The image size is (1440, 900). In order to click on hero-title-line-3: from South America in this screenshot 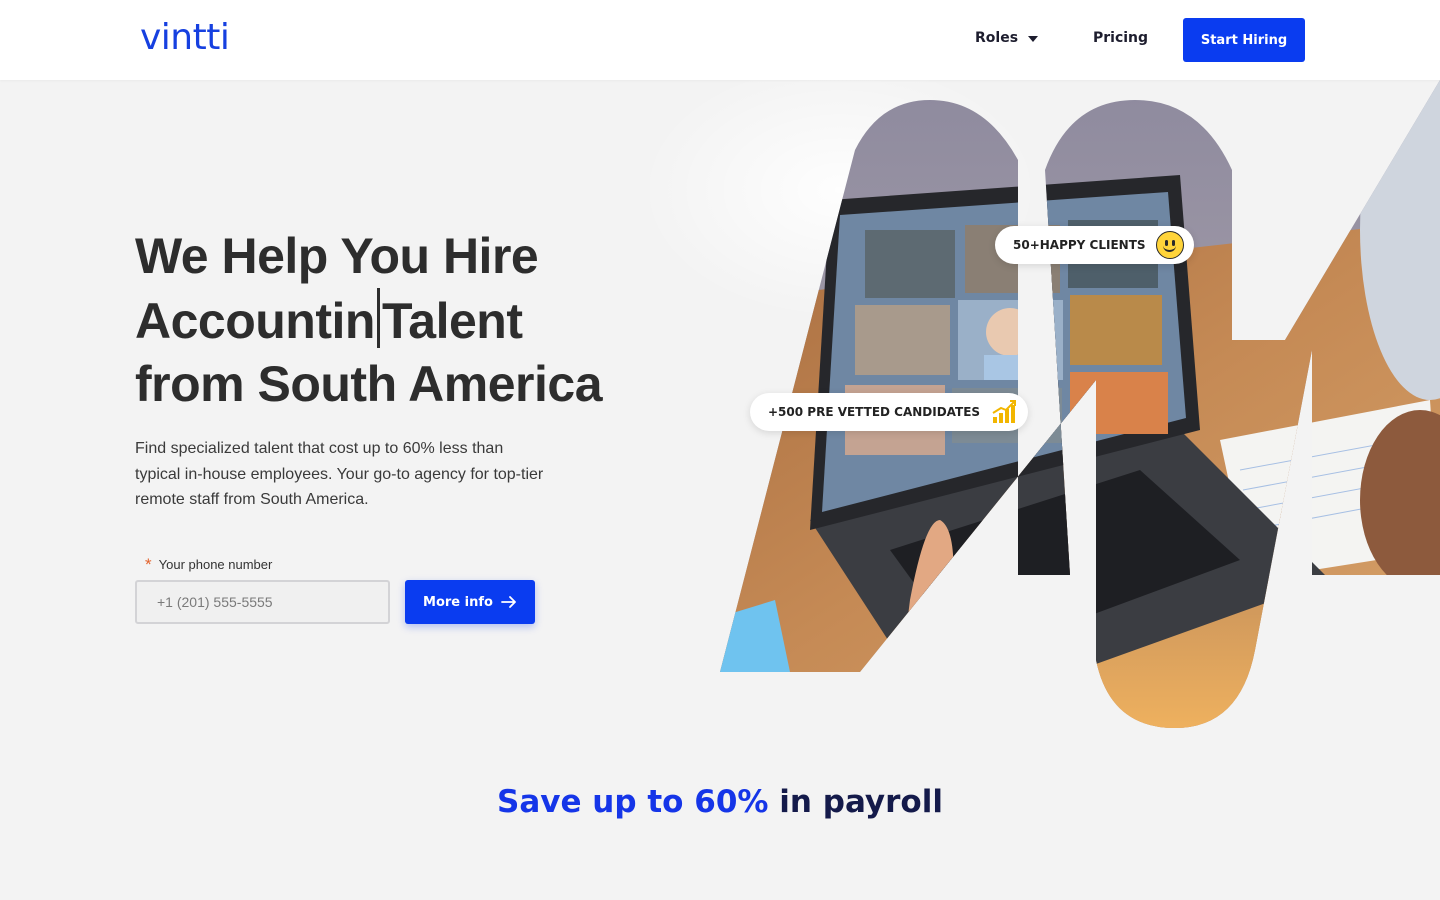, I will do `click(369, 384)`.